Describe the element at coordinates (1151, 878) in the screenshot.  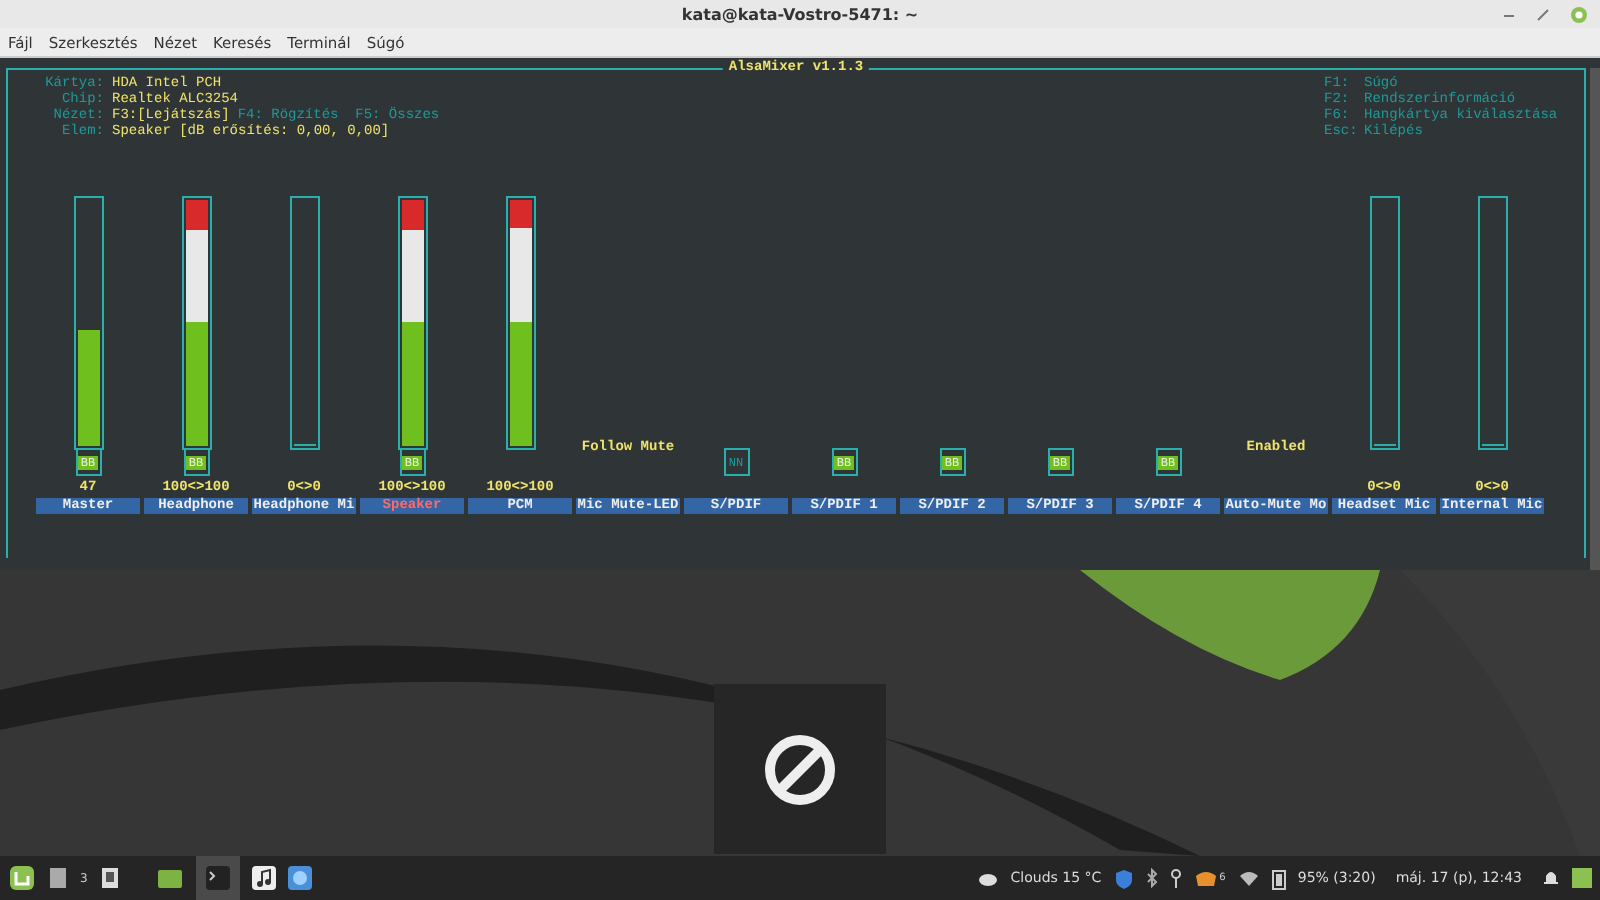
I see `bluetooth-icon` at that location.